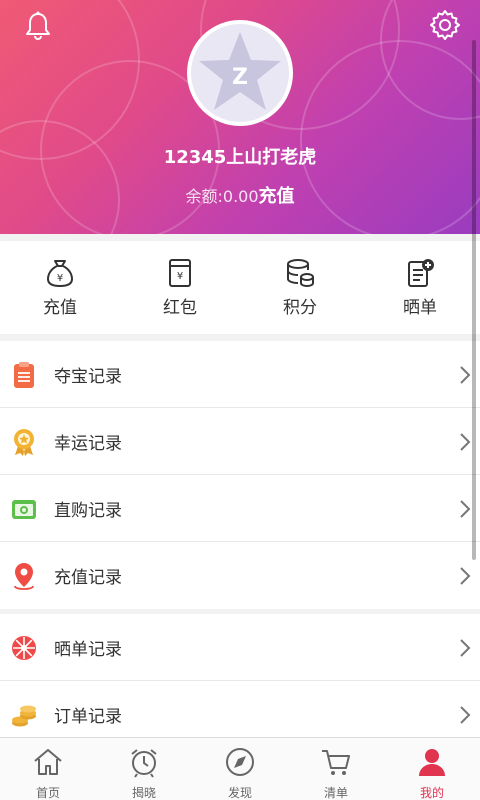 The image size is (480, 800). I want to click on quick-label: 充值, so click(60, 308).